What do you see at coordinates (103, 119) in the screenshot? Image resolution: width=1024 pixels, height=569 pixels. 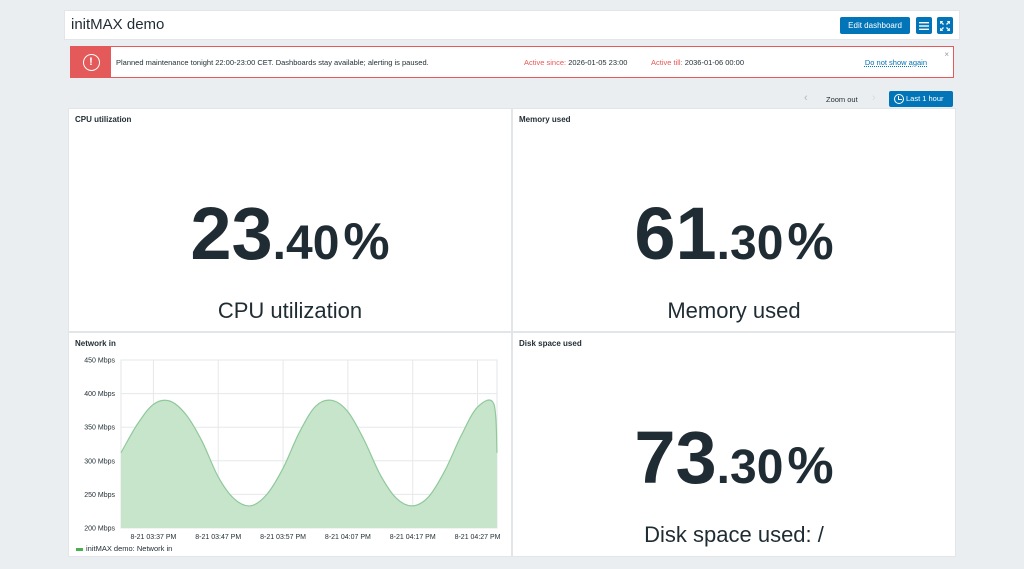 I see `widget-title: CPU utilization` at bounding box center [103, 119].